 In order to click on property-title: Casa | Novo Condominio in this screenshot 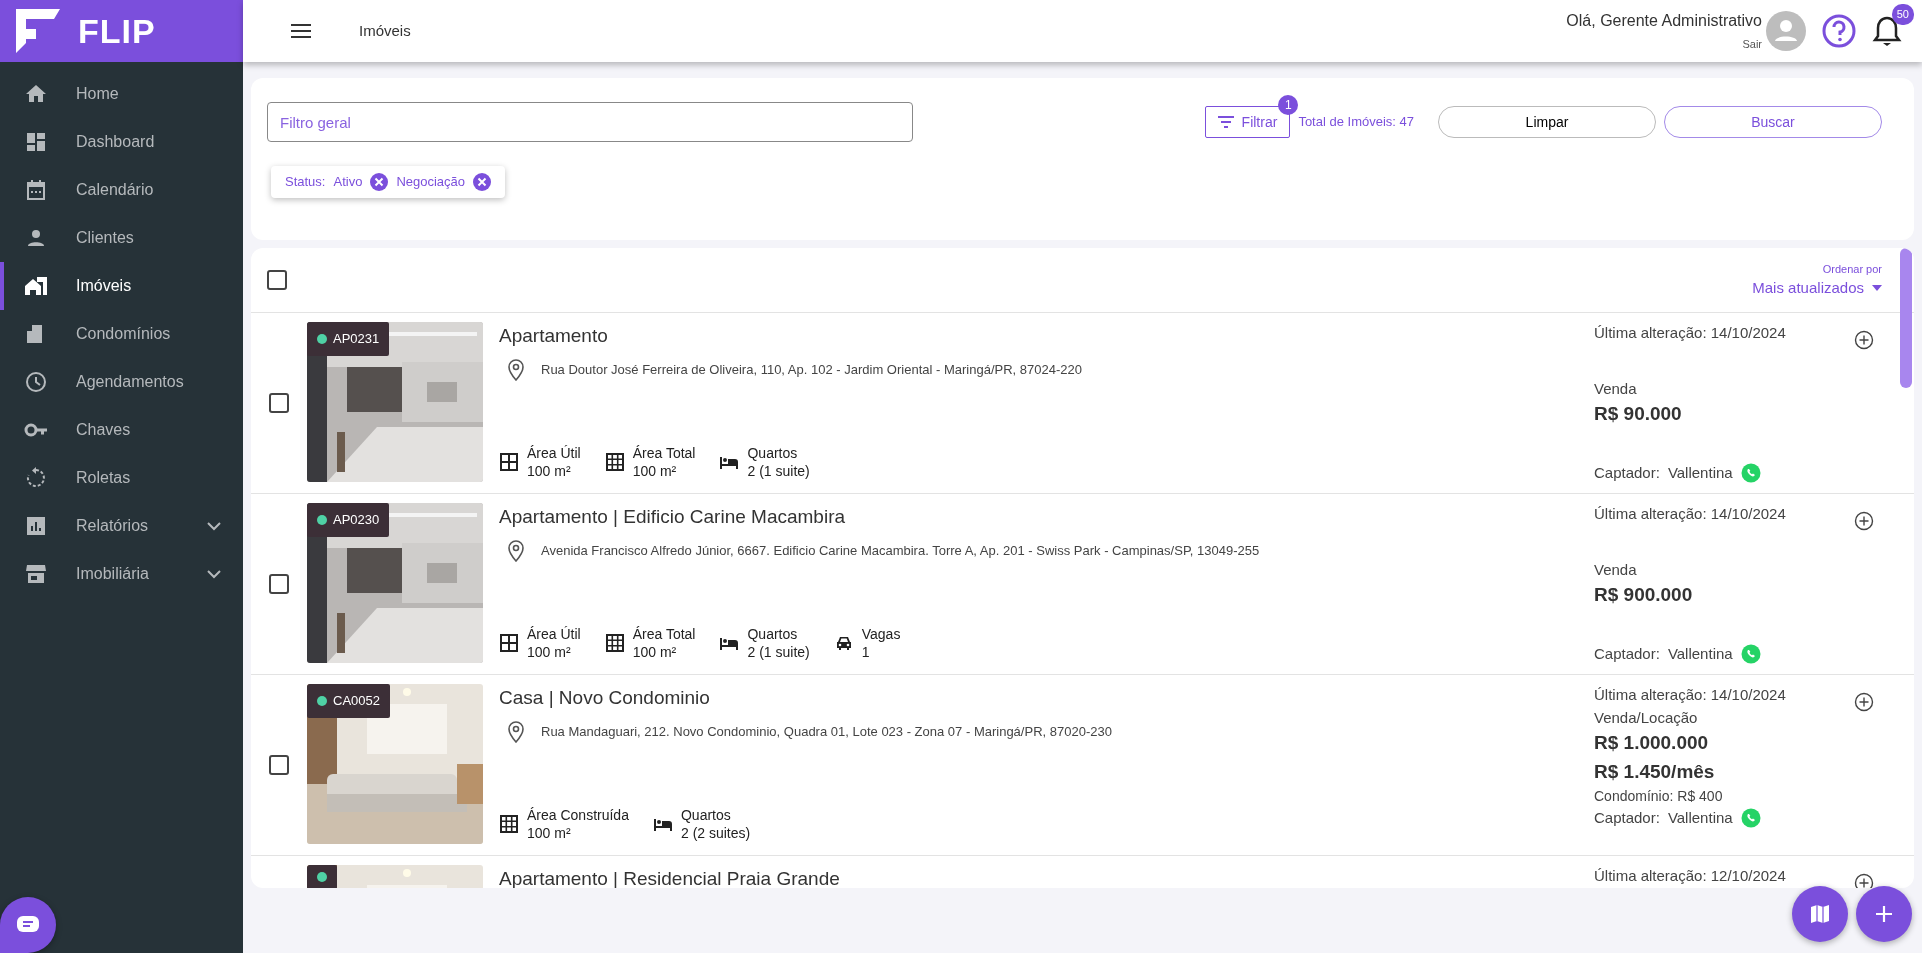, I will do `click(605, 698)`.